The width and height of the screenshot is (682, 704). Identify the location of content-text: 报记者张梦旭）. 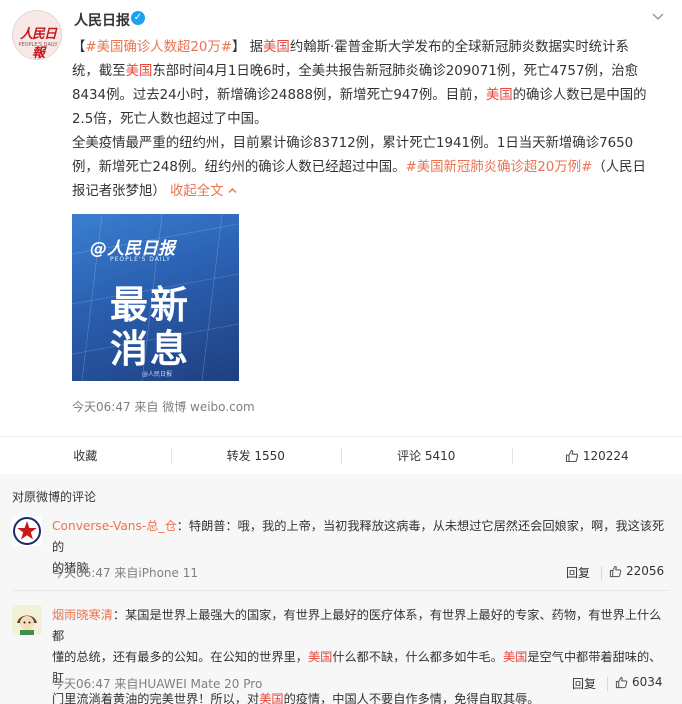
(119, 191).